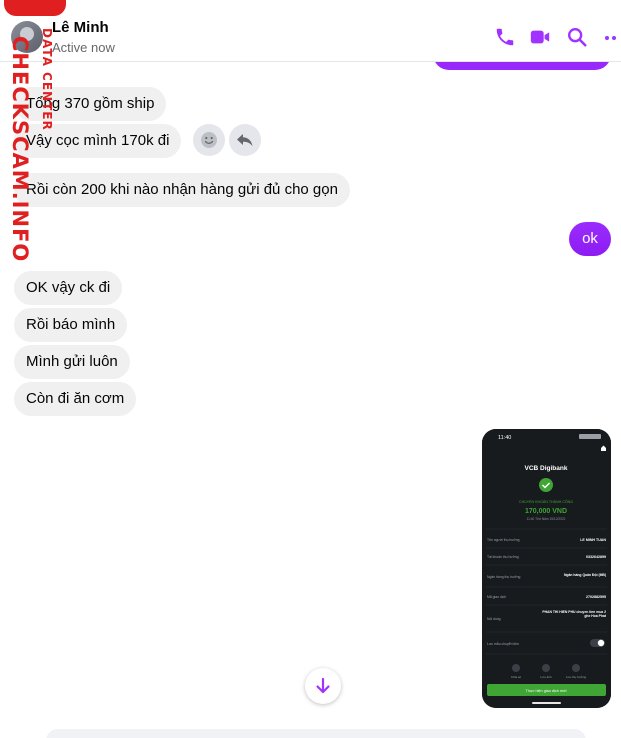 This screenshot has height=738, width=621. What do you see at coordinates (546, 511) in the screenshot?
I see `transfer-amount: 170,000 VND` at bounding box center [546, 511].